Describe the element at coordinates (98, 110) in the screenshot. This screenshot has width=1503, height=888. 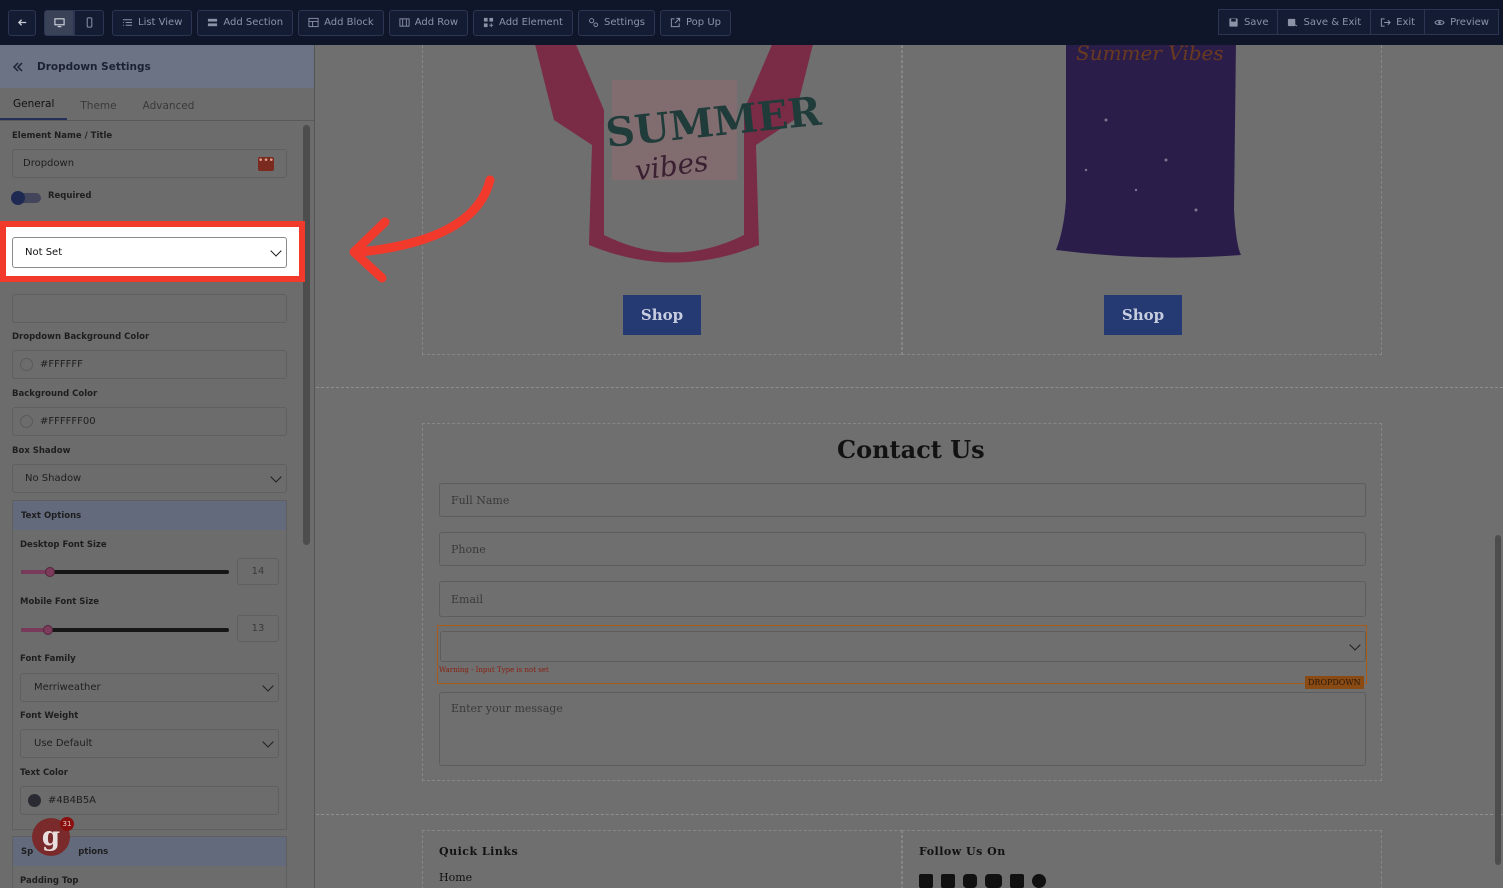
I see `tab-theme: Theme` at that location.